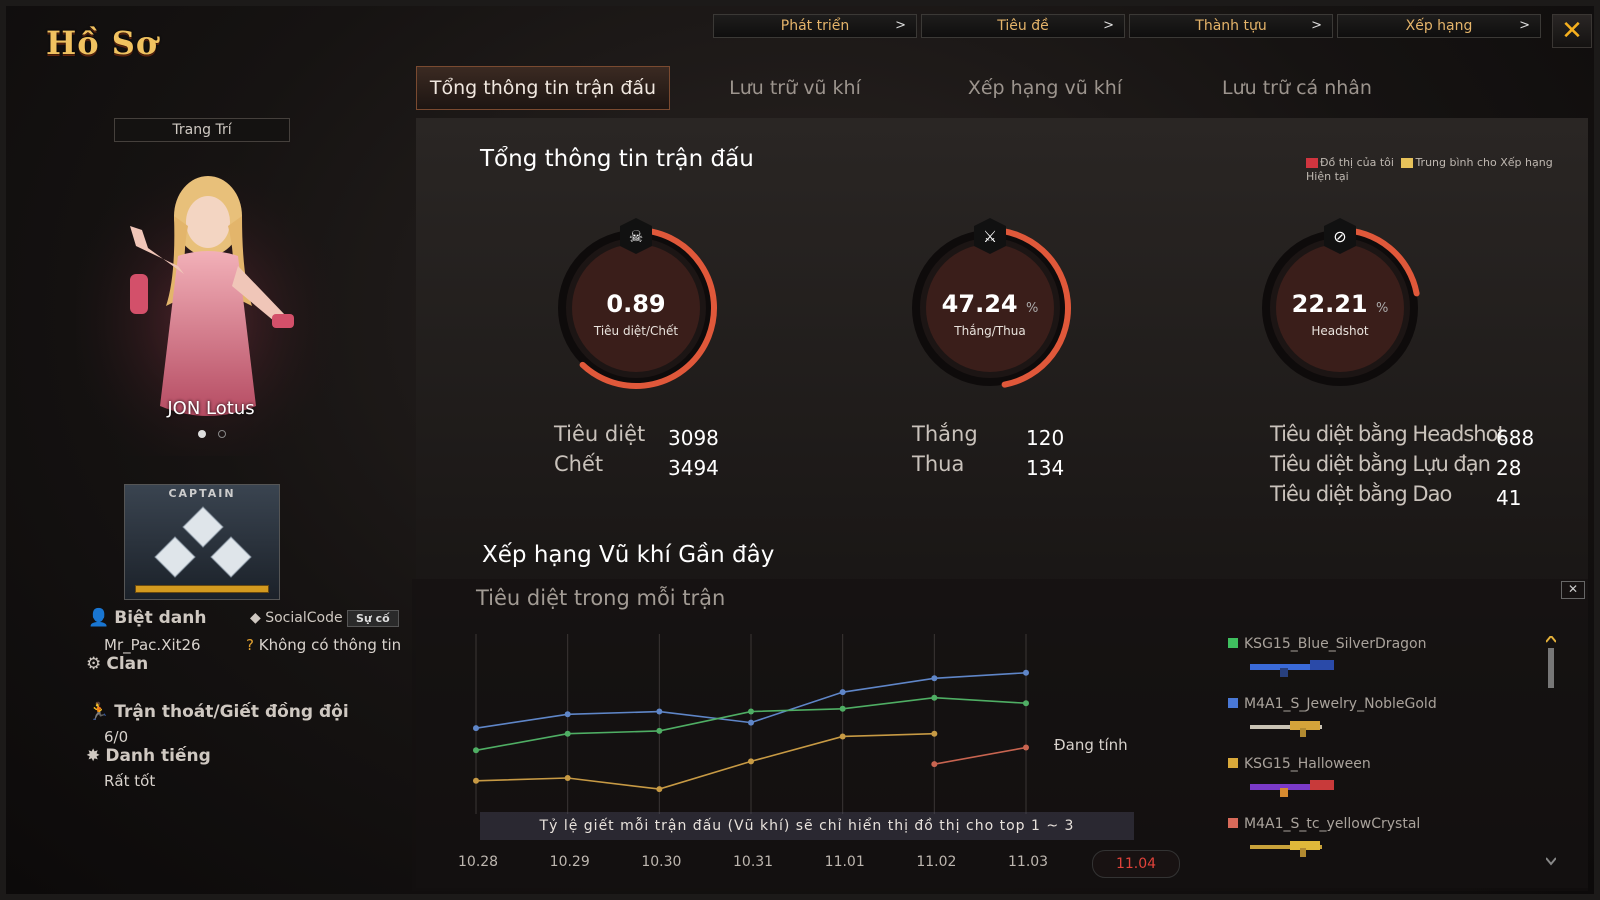  I want to click on kd-value: 0.89, so click(636, 304).